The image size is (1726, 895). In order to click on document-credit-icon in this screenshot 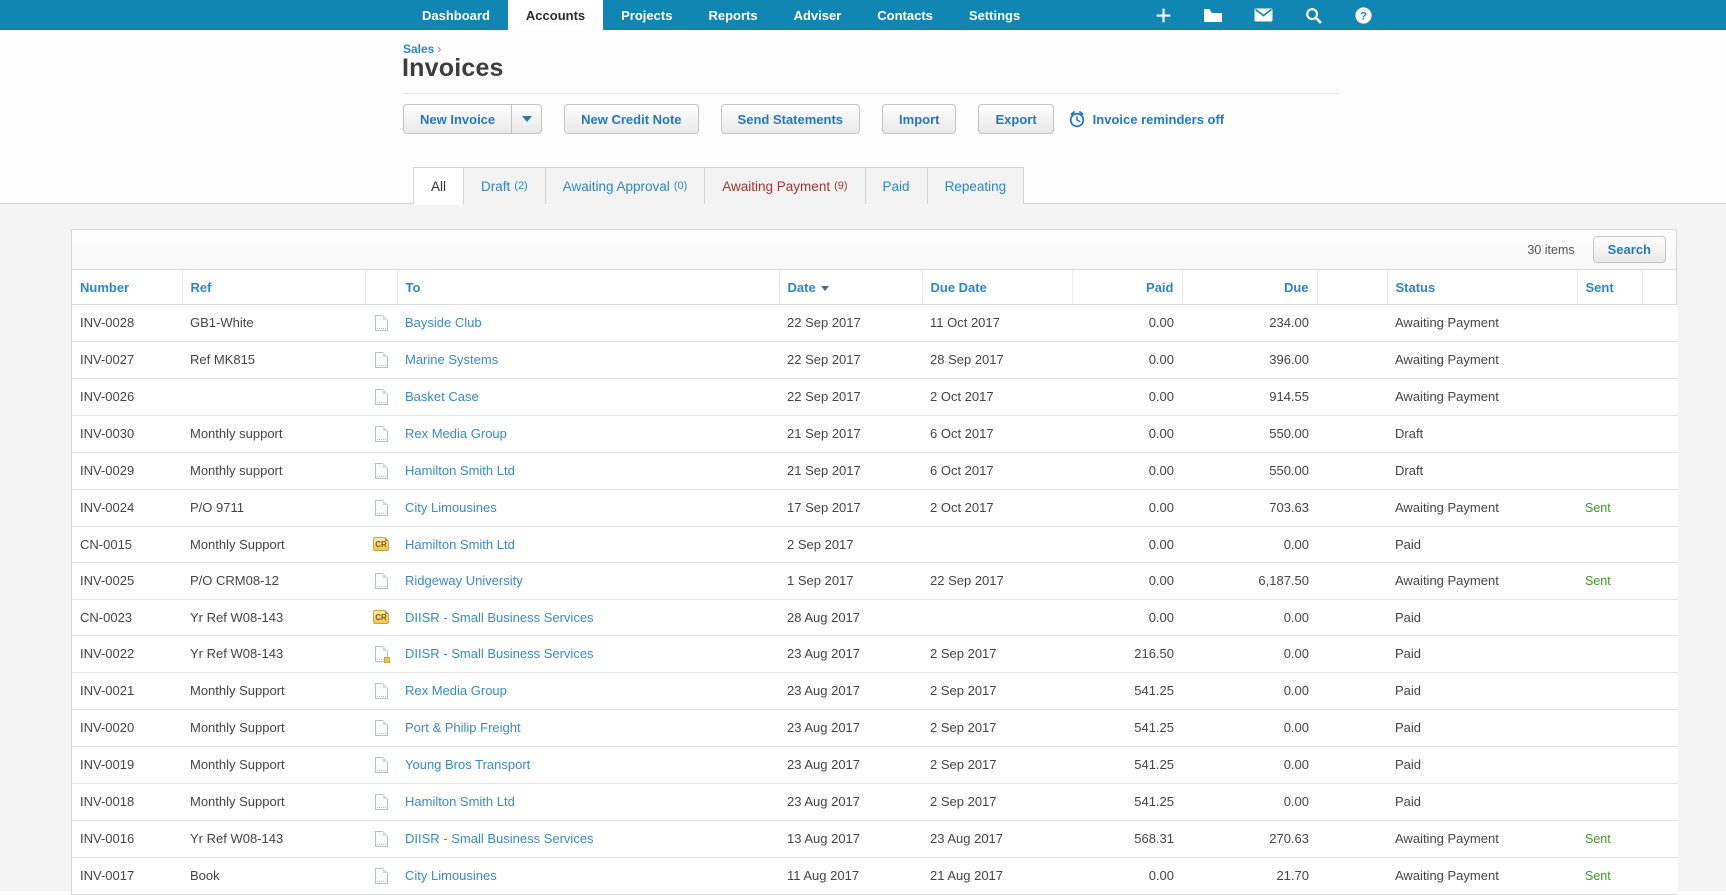, I will do `click(382, 654)`.